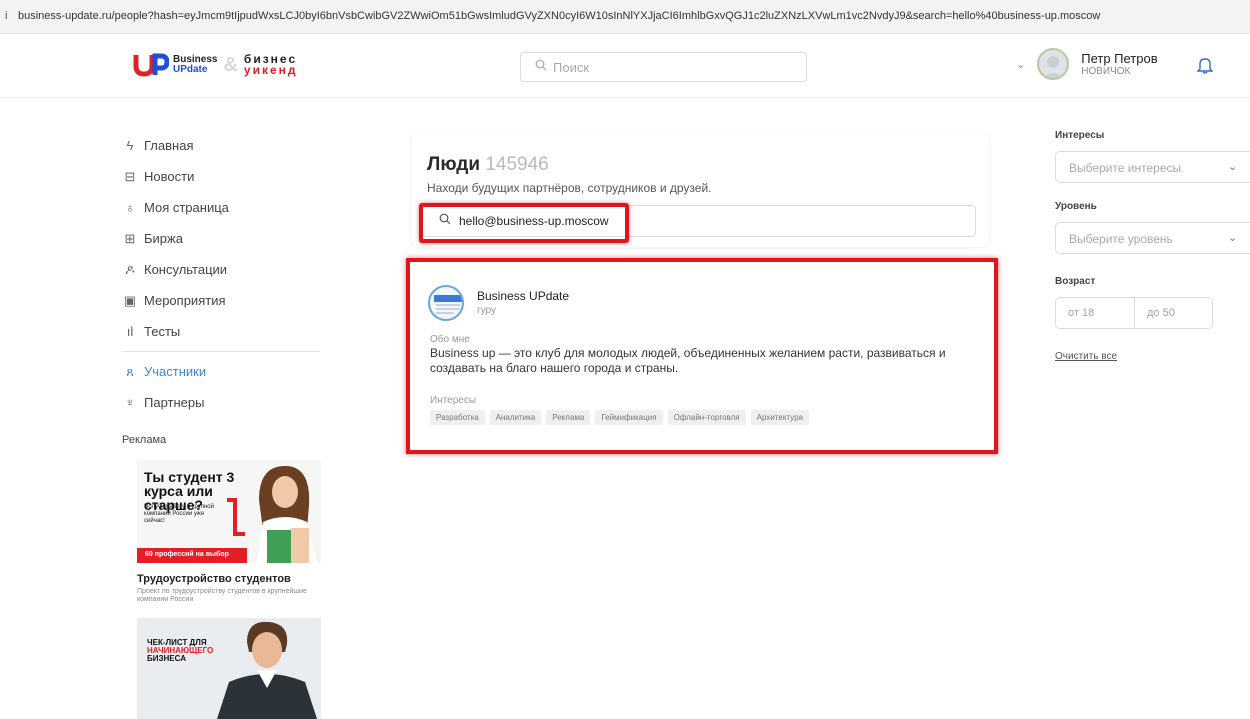  I want to click on logo-ru: бизнес уикенд, so click(270, 65).